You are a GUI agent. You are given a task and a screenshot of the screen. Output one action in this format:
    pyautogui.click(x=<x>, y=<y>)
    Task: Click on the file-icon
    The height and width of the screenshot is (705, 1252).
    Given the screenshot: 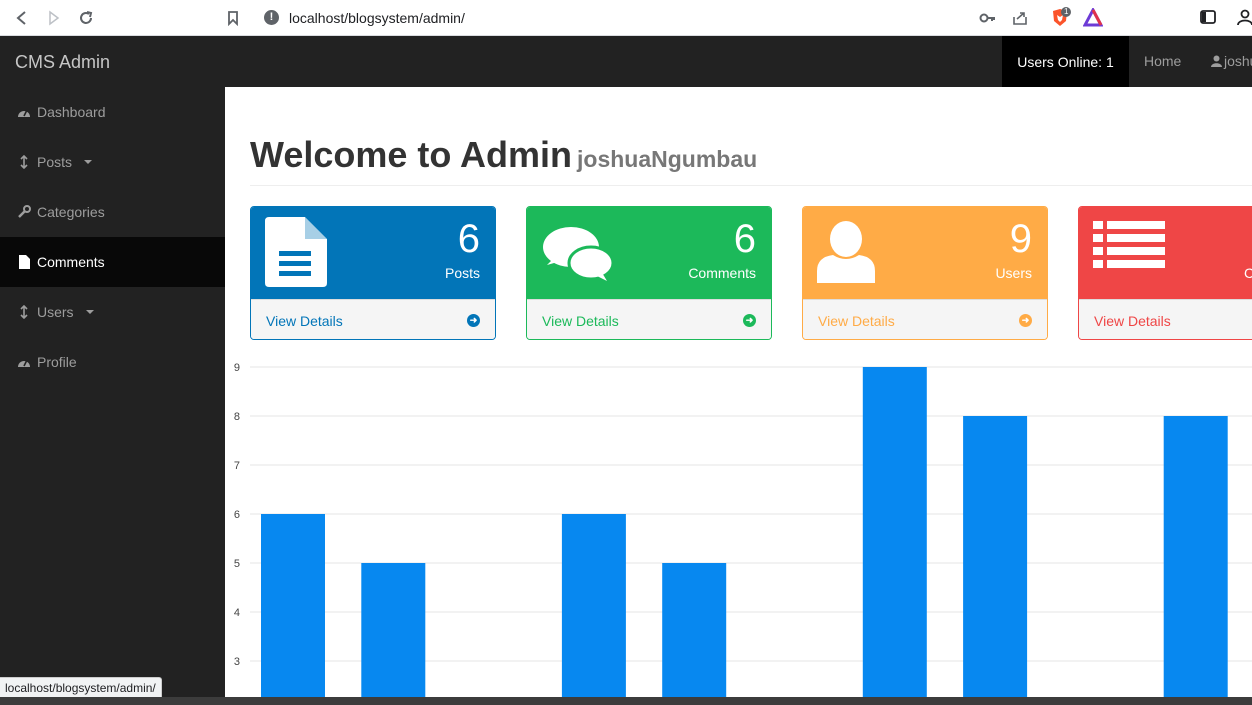 What is the action you would take?
    pyautogui.click(x=24, y=262)
    